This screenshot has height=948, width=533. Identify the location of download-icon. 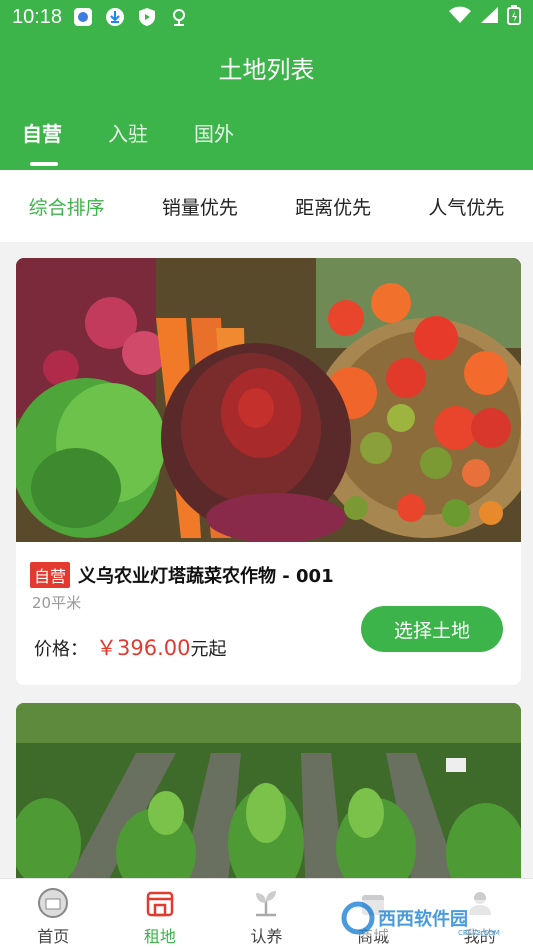
(115, 17).